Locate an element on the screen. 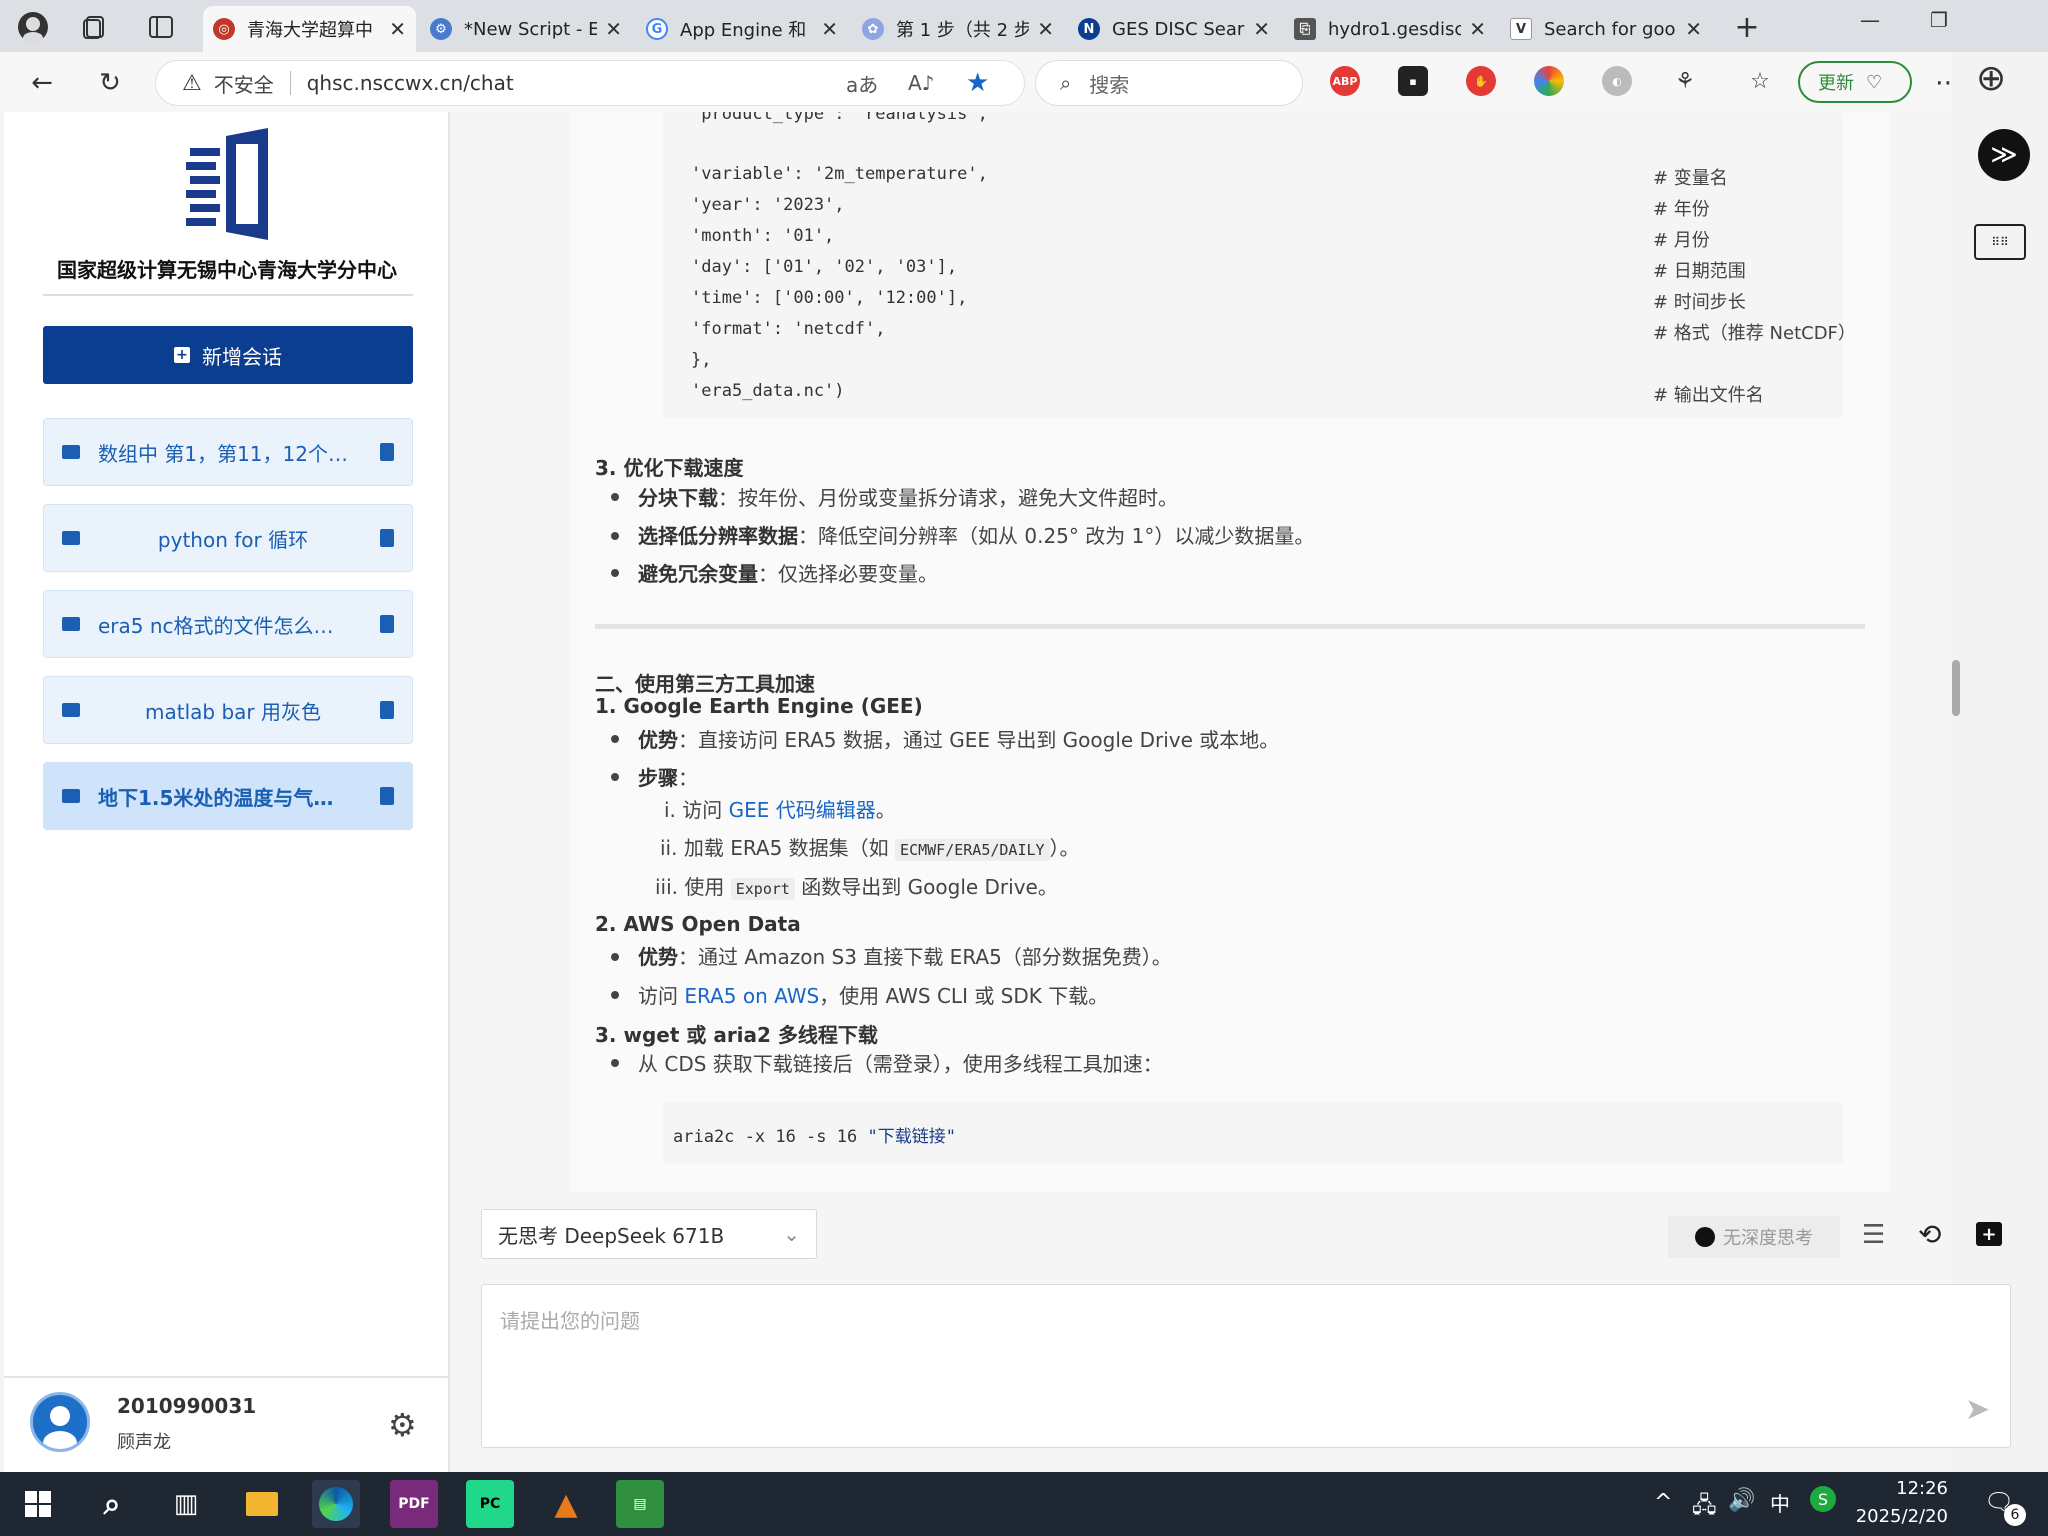 This screenshot has width=2048, height=1536. settings-gear-icon: ⚙ is located at coordinates (402, 1425).